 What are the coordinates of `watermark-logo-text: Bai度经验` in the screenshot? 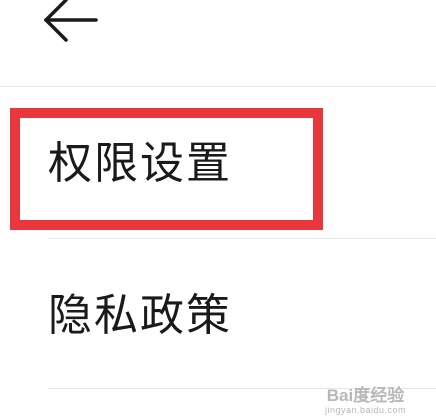 It's located at (365, 395).